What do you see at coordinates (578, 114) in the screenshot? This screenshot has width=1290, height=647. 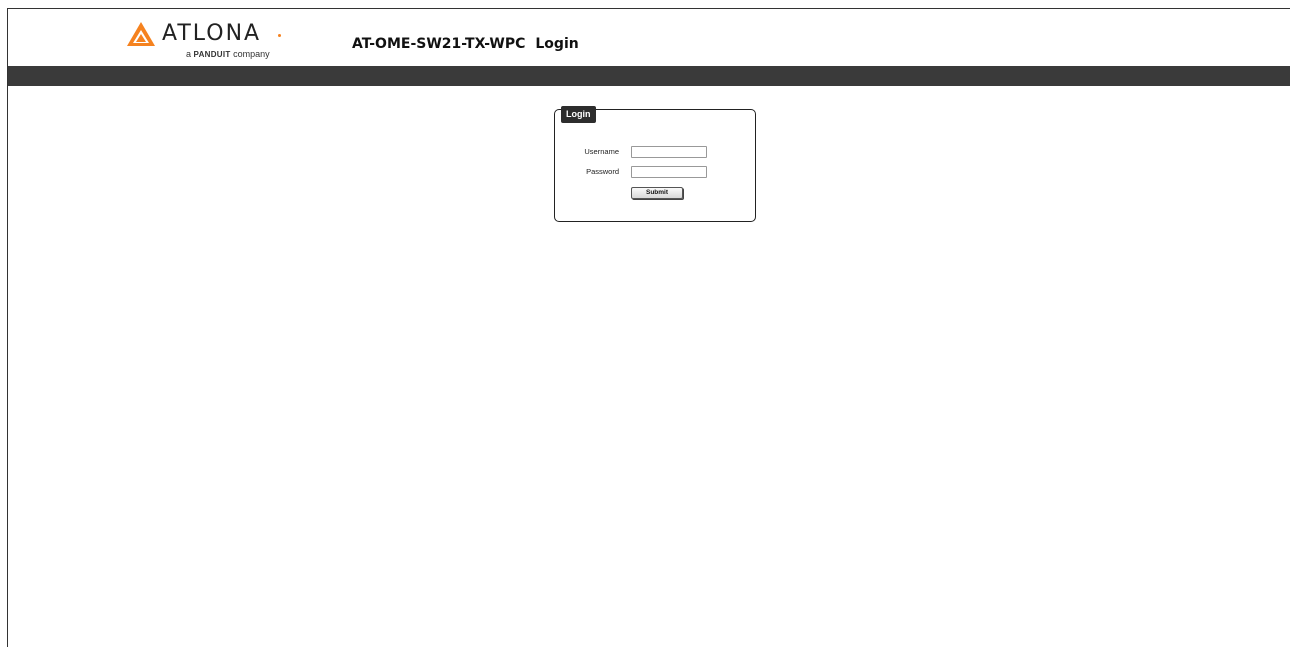 I see `login-legend: Login` at bounding box center [578, 114].